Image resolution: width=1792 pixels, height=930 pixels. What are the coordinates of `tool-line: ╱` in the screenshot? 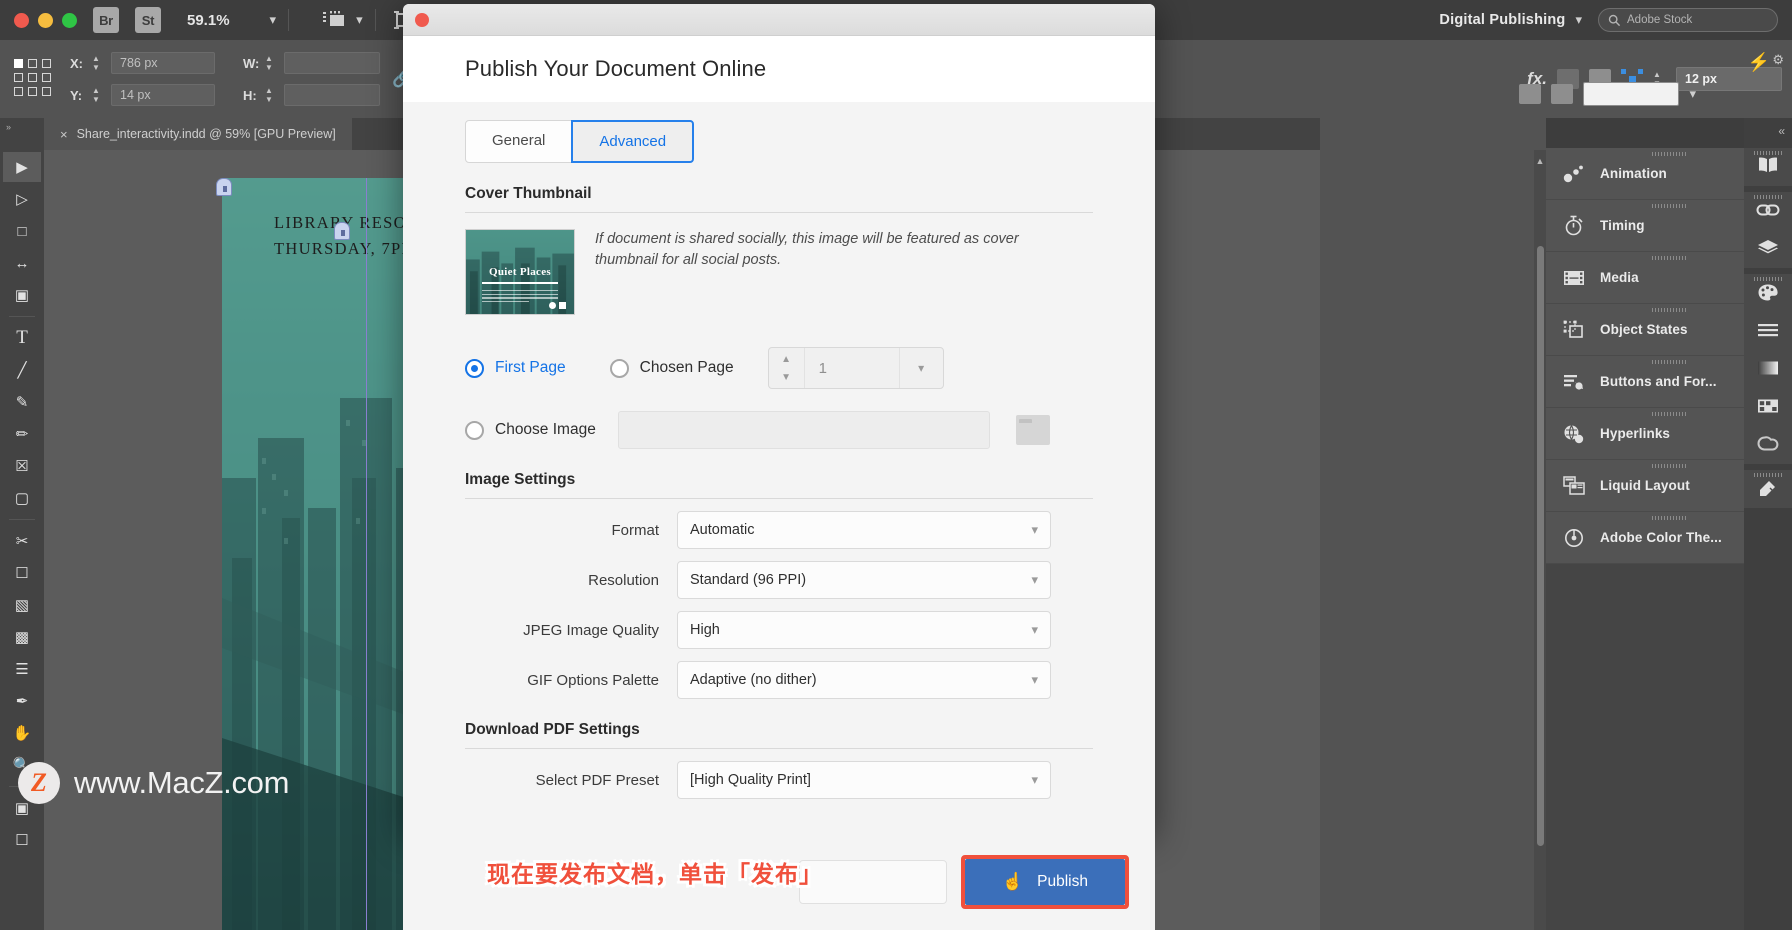 It's located at (22, 370).